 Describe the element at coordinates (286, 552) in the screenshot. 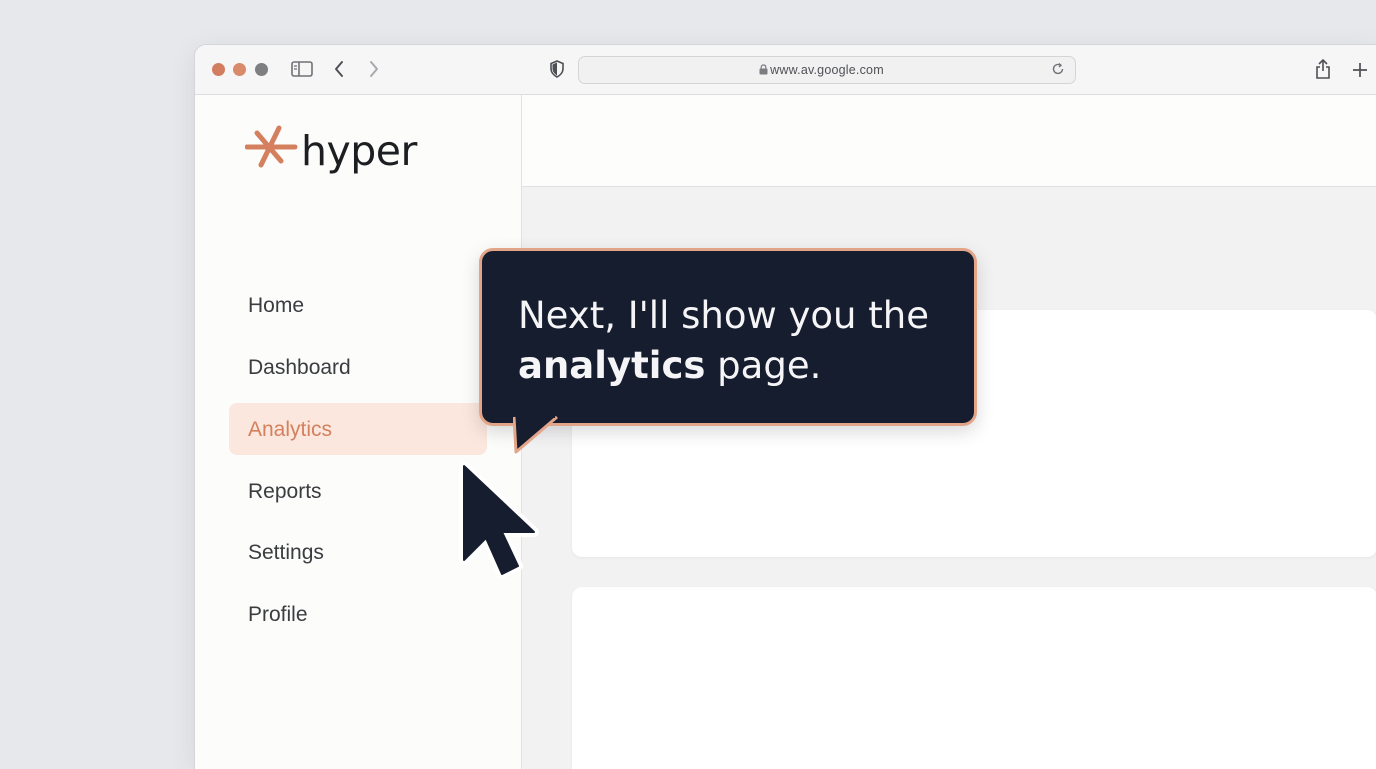

I see `sidebar-item-label: Settings` at that location.